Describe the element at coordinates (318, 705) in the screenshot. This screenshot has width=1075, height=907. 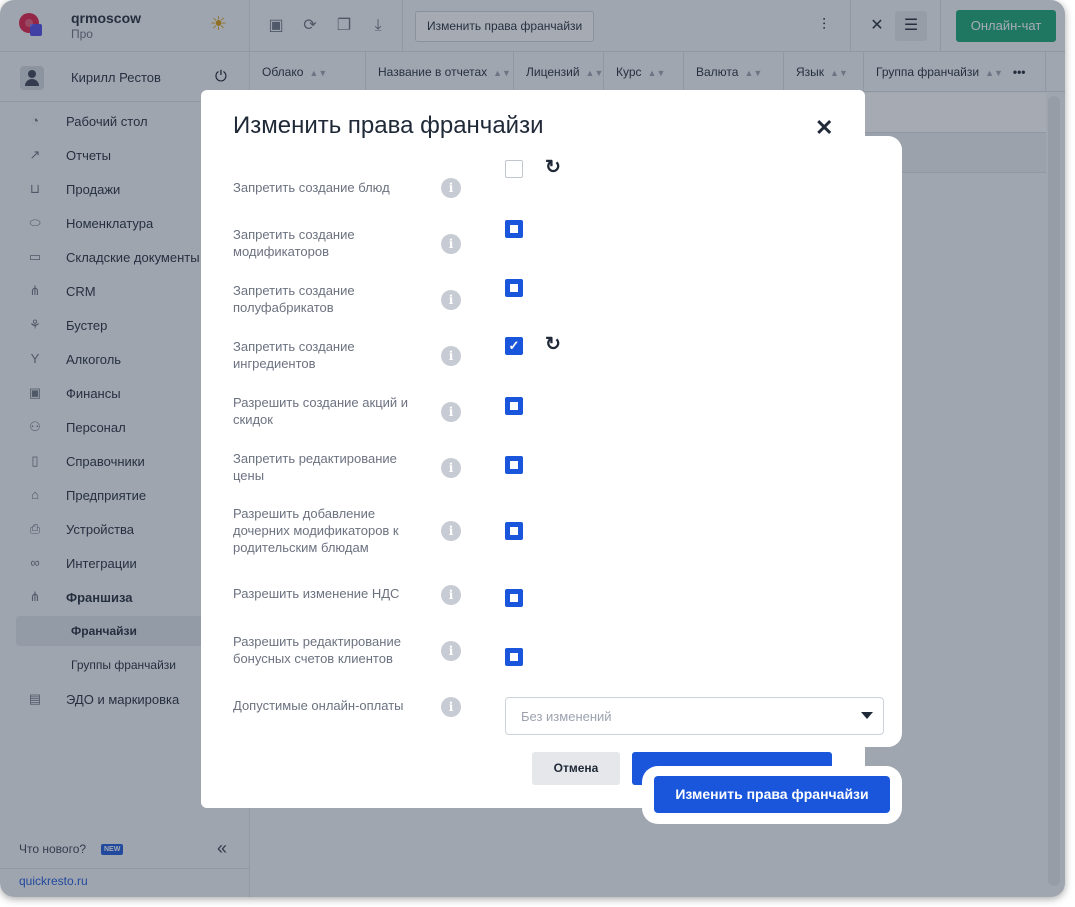
I see `setting-label: Допустимые онлайн-оплаты` at that location.